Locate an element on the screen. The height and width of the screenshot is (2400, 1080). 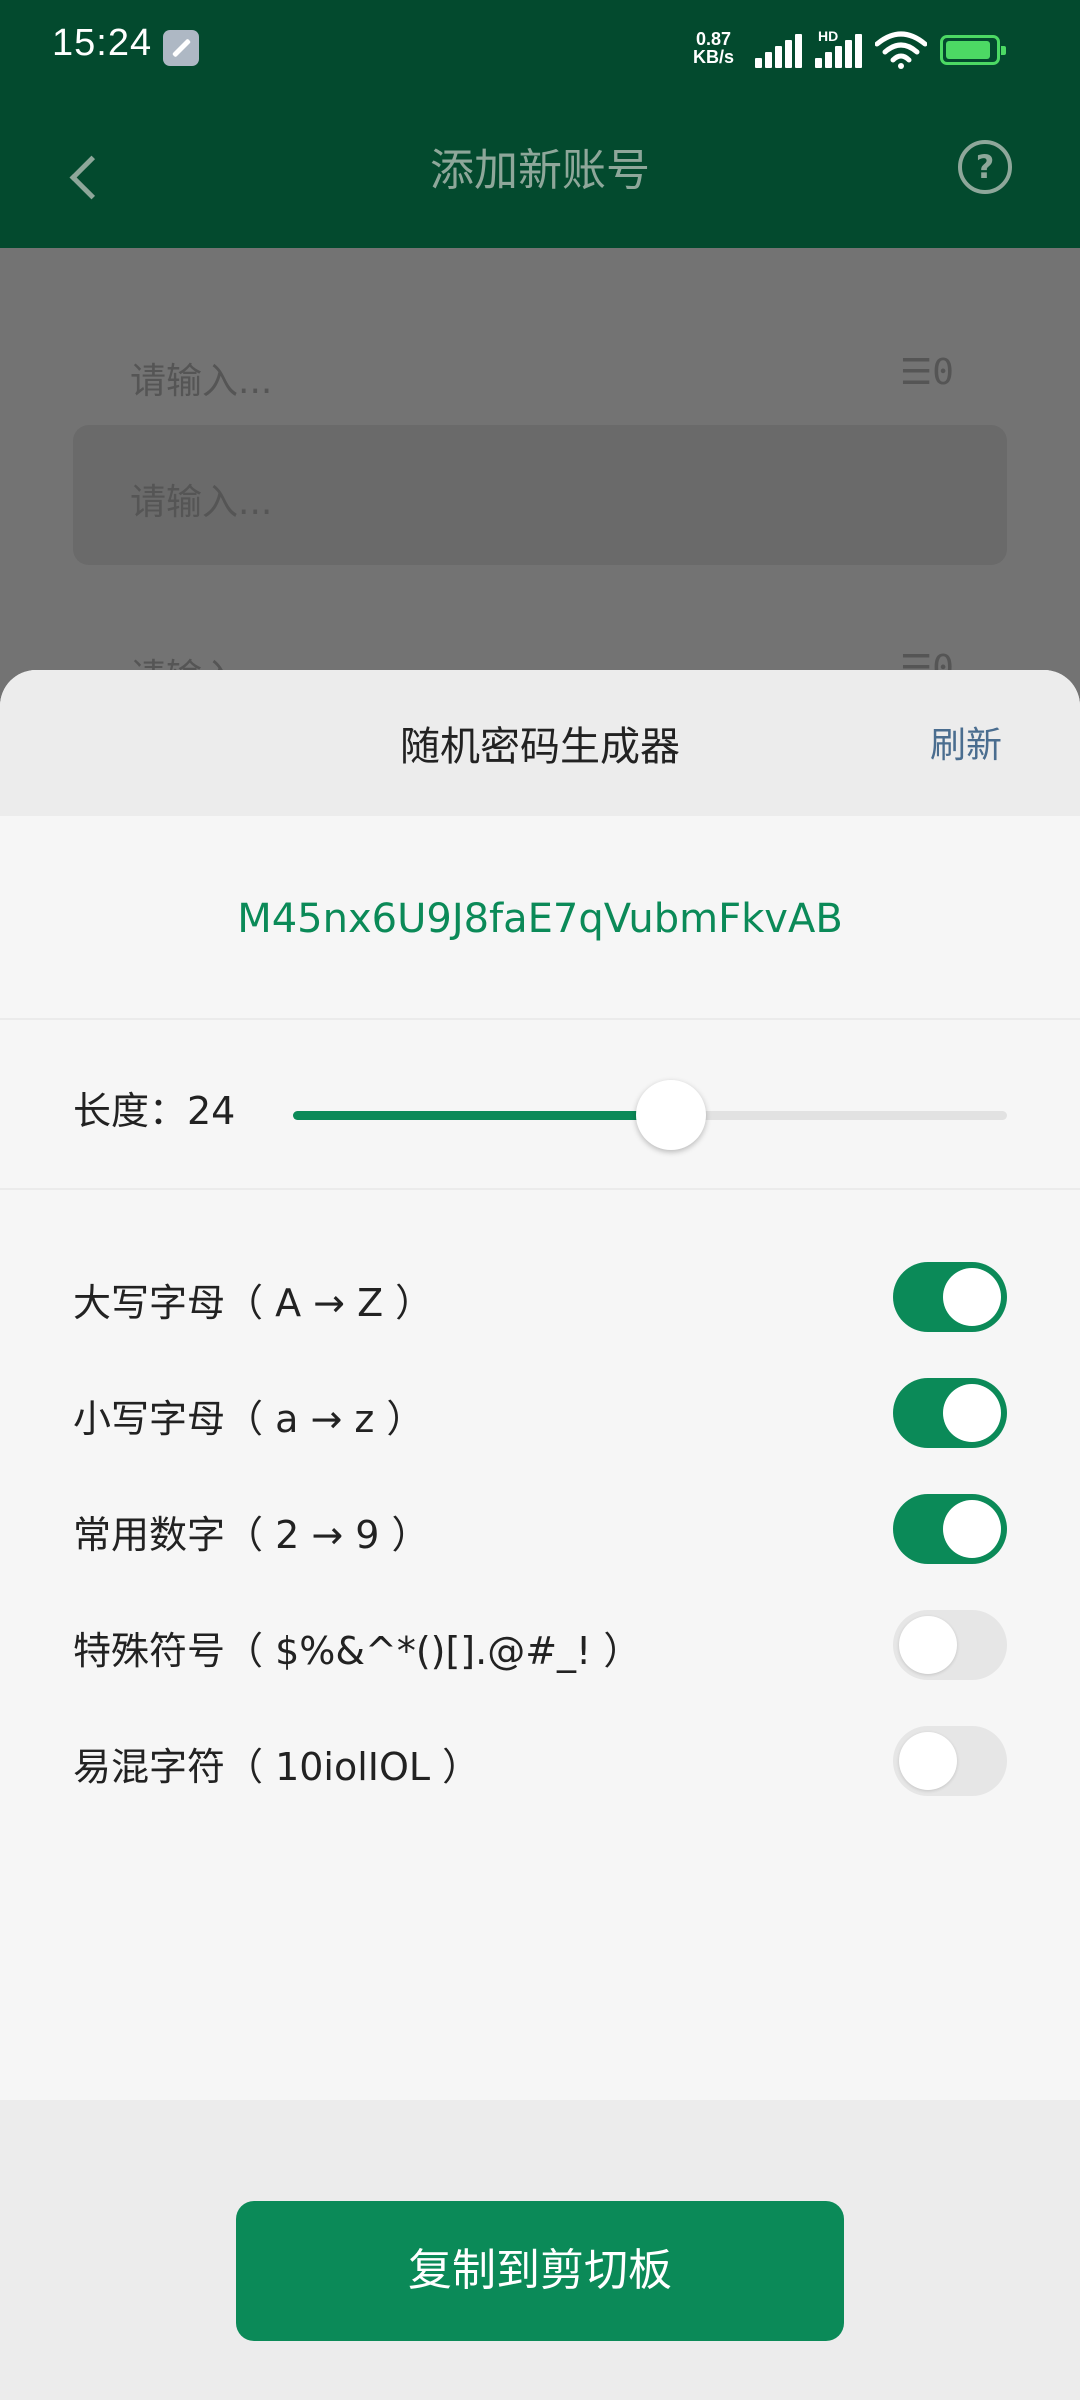
slider-thumb is located at coordinates (671, 1115).